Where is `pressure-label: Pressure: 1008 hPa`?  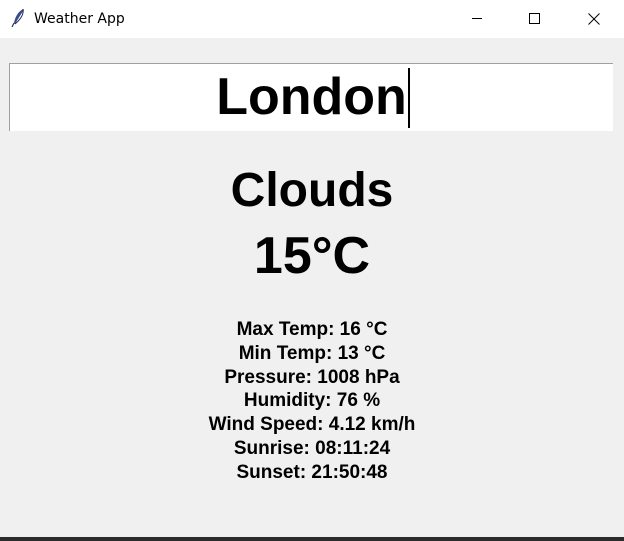
pressure-label: Pressure: 1008 hPa is located at coordinates (312, 377).